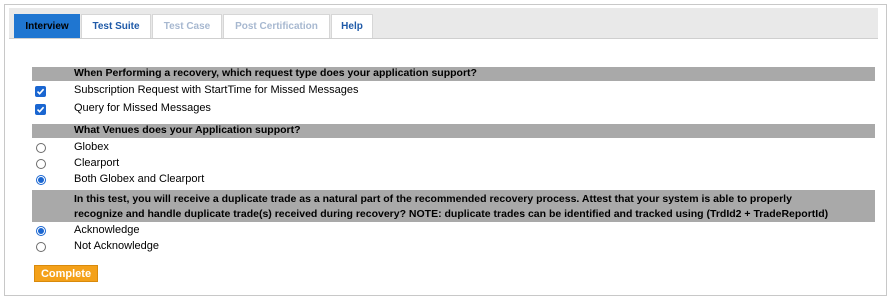 This screenshot has width=892, height=300. Describe the element at coordinates (71, 148) in the screenshot. I see `option-globex: Globex` at that location.